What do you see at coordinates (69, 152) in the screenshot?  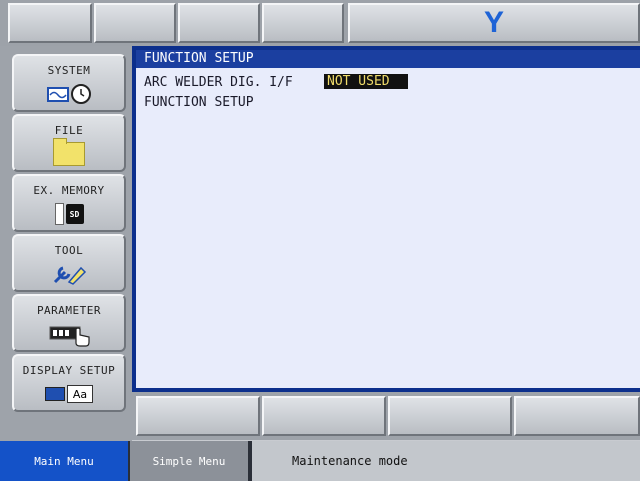 I see `folder-icon` at bounding box center [69, 152].